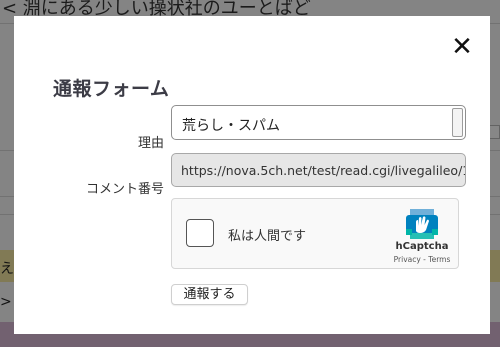  What do you see at coordinates (422, 259) in the screenshot?
I see `hcaptcha-privacy-terms-link: Privacy - Terms` at bounding box center [422, 259].